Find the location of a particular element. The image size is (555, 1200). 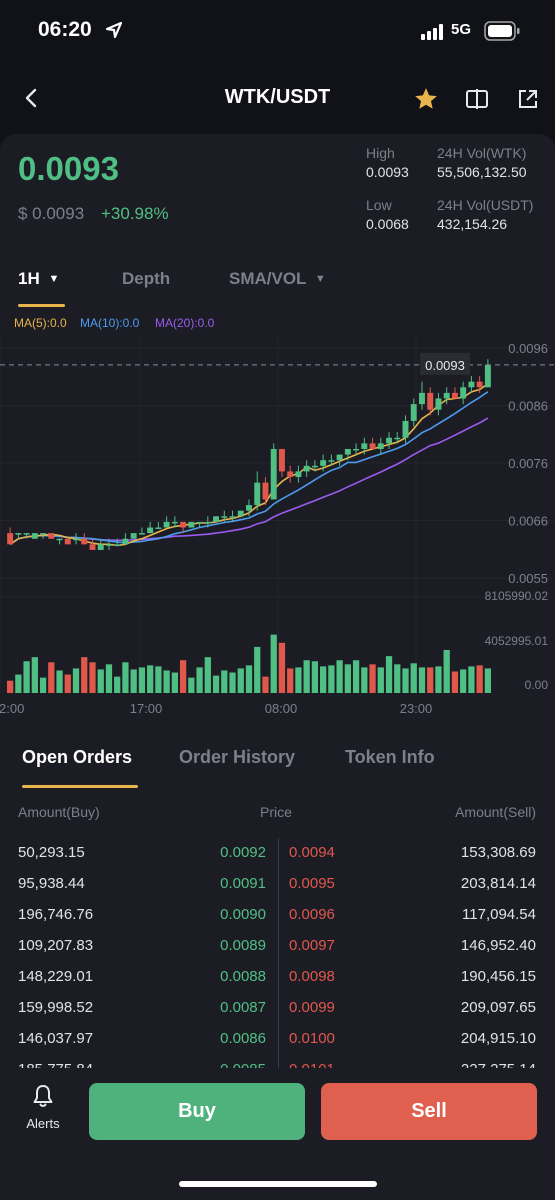

price-tick-label: 0.0086 is located at coordinates (528, 406).